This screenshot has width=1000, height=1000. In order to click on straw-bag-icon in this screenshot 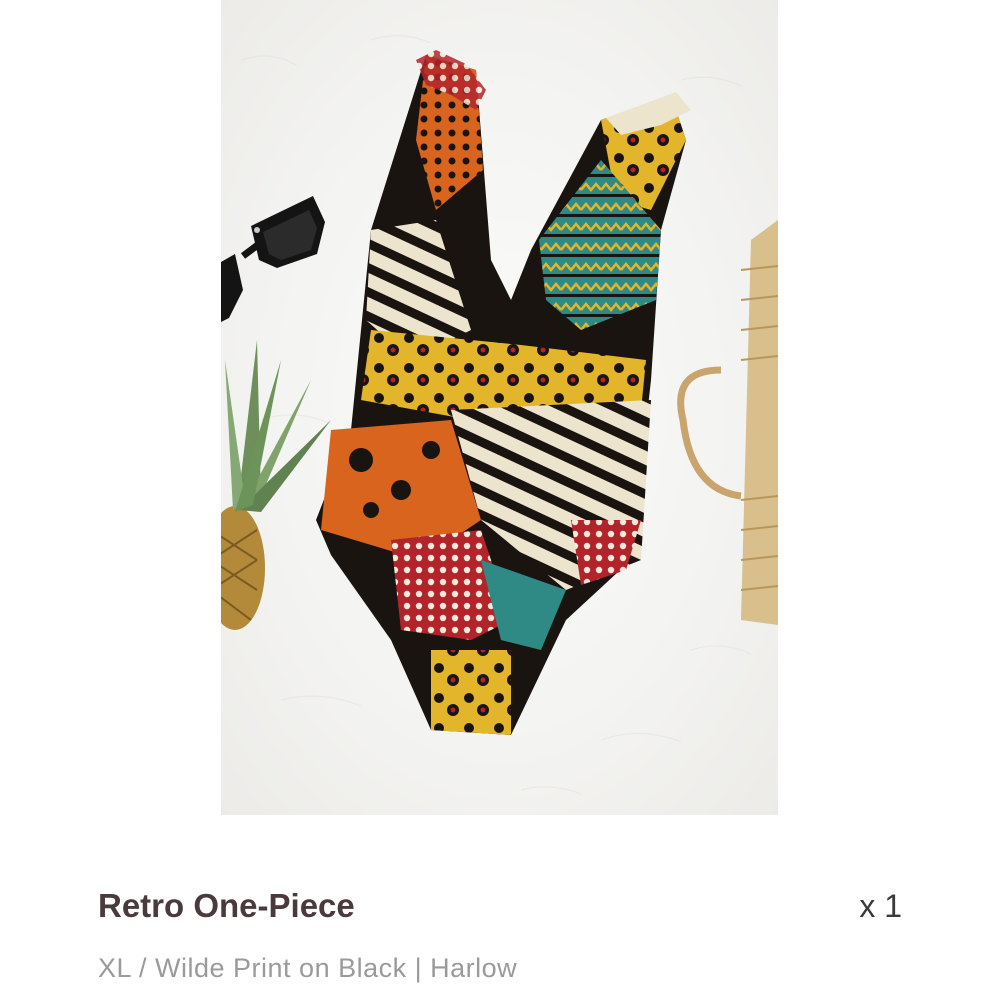, I will do `click(727, 422)`.